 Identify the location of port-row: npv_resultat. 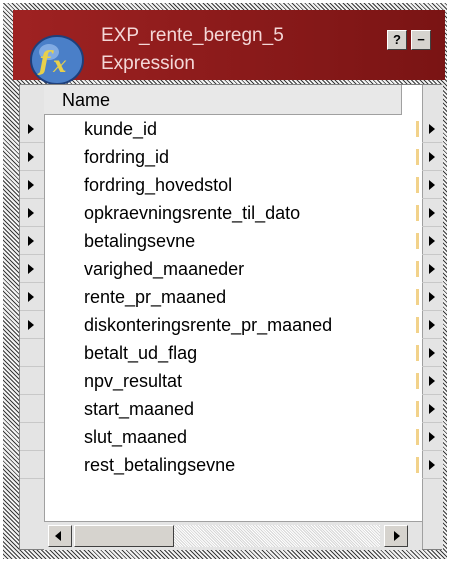
(231, 381).